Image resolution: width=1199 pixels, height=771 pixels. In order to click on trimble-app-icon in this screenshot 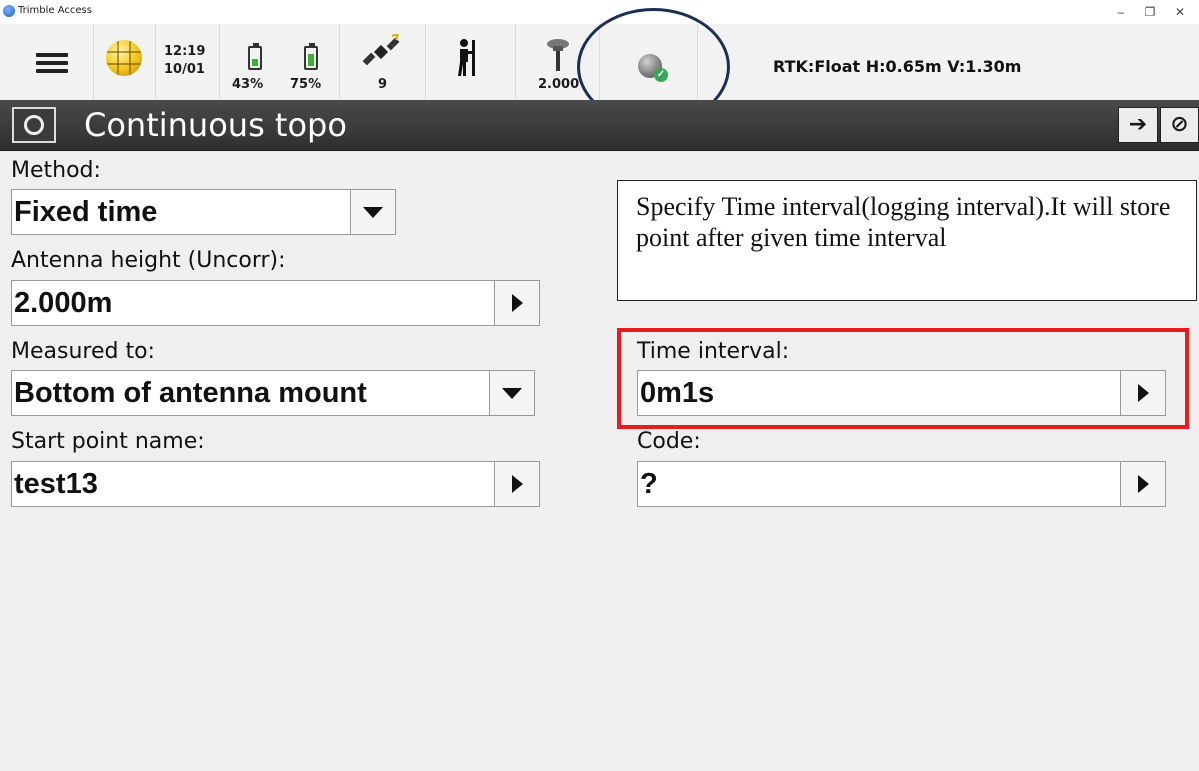, I will do `click(9, 11)`.